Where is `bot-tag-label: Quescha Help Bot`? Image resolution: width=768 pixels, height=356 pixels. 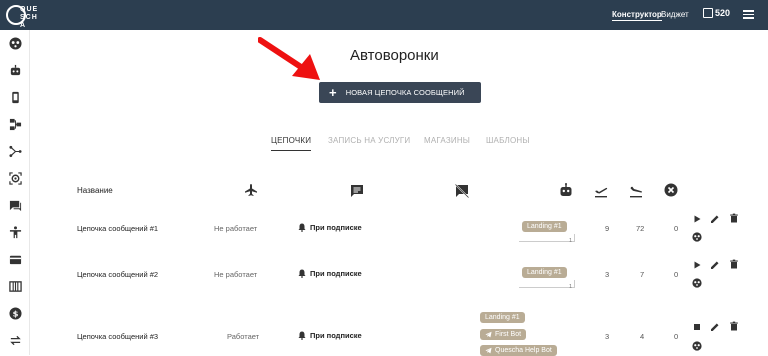
bot-tag-label: Quescha Help Bot is located at coordinates (523, 350).